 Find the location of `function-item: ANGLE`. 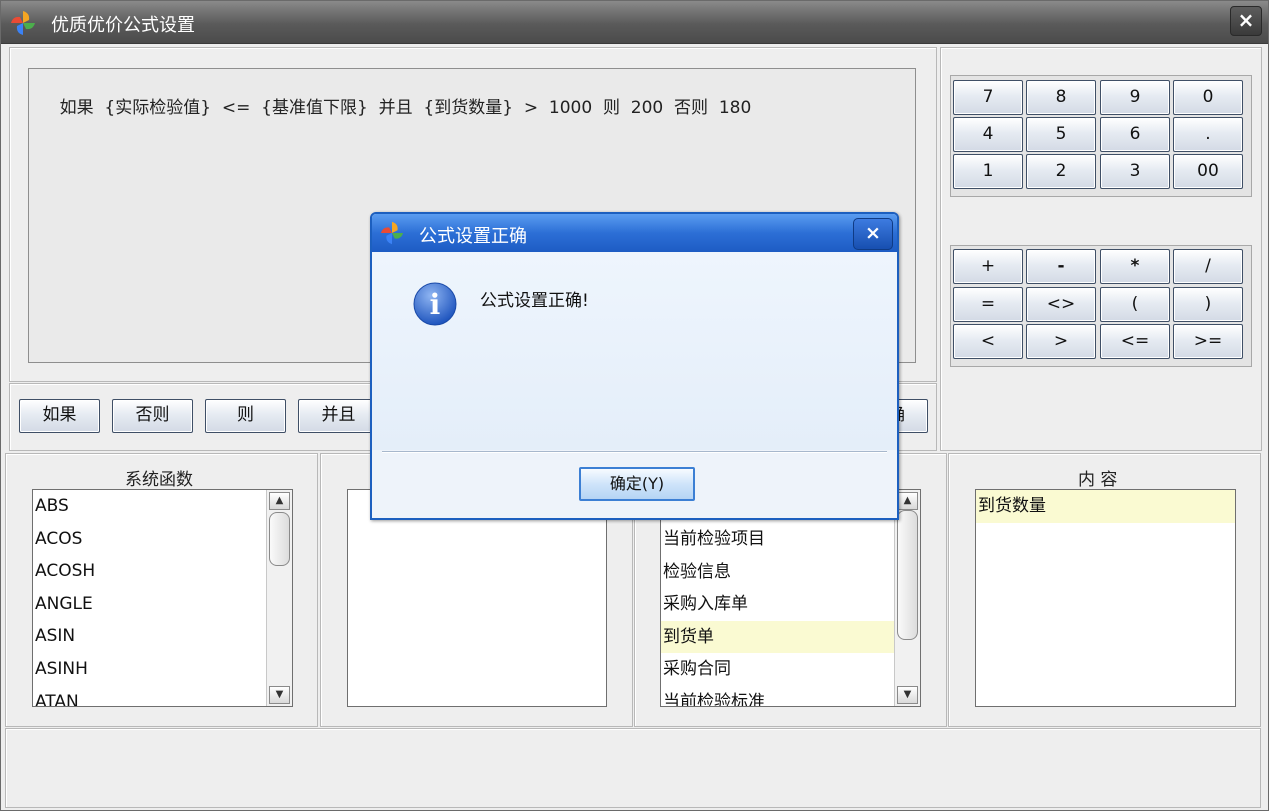

function-item: ANGLE is located at coordinates (162, 604).